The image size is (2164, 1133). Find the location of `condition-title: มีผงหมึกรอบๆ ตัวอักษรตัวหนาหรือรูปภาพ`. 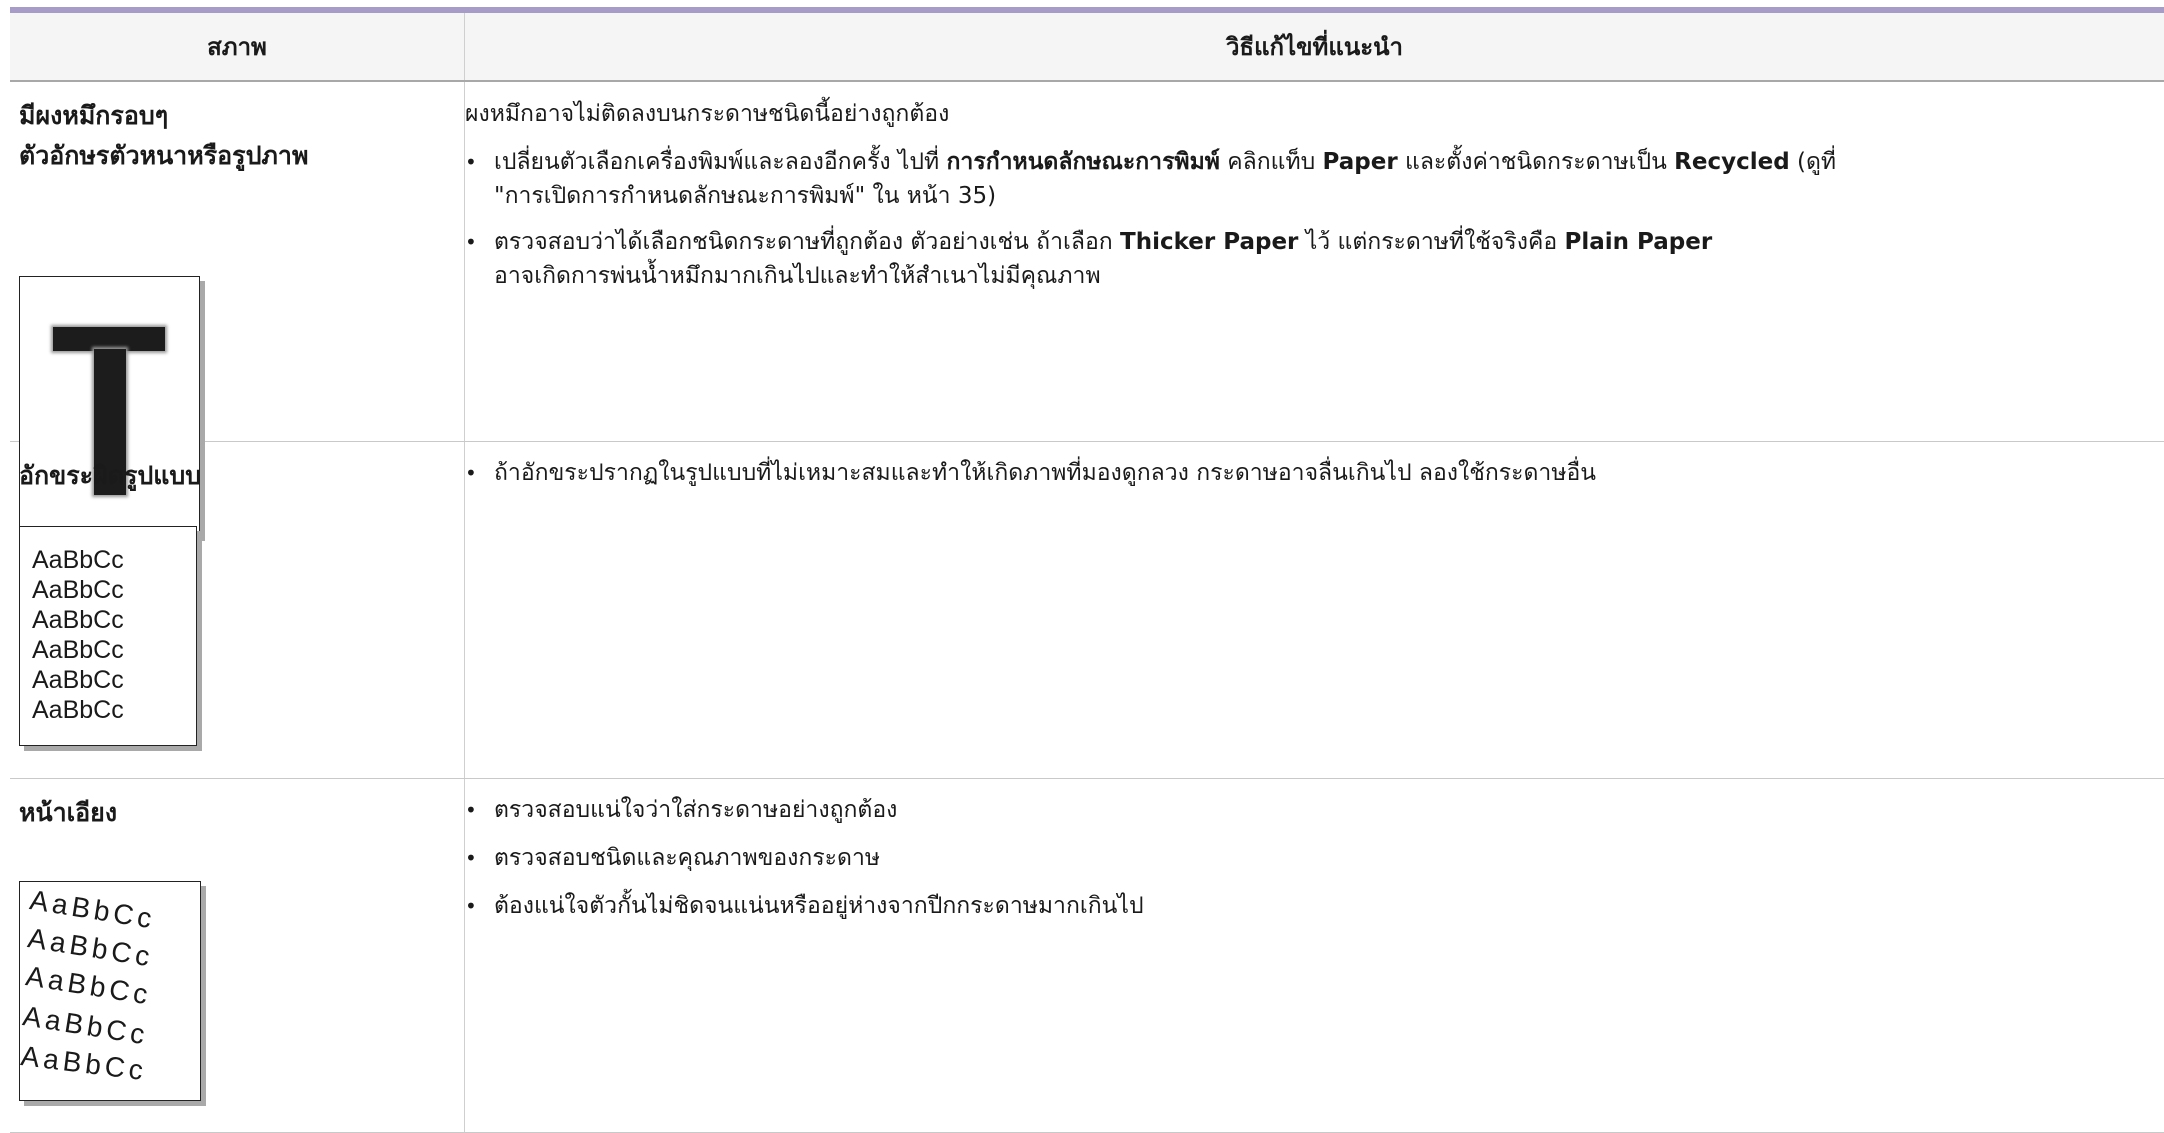

condition-title: มีผงหมึกรอบๆ ตัวอักษรตัวหนาหรือรูปภาพ is located at coordinates (241, 136).